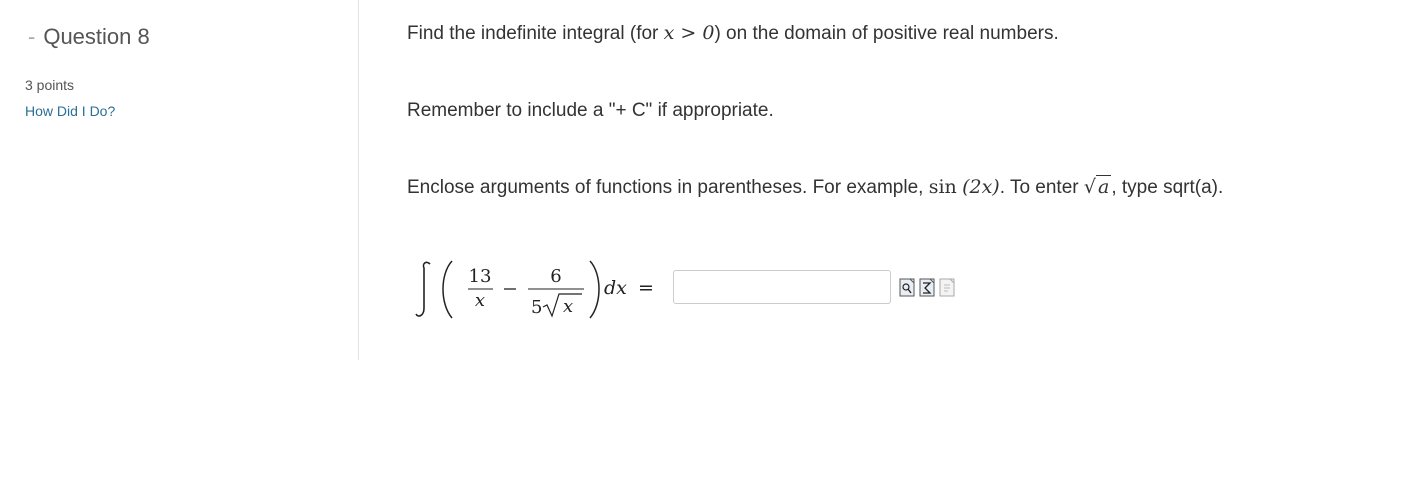  What do you see at coordinates (594, 289) in the screenshot?
I see `right-paren-icon` at bounding box center [594, 289].